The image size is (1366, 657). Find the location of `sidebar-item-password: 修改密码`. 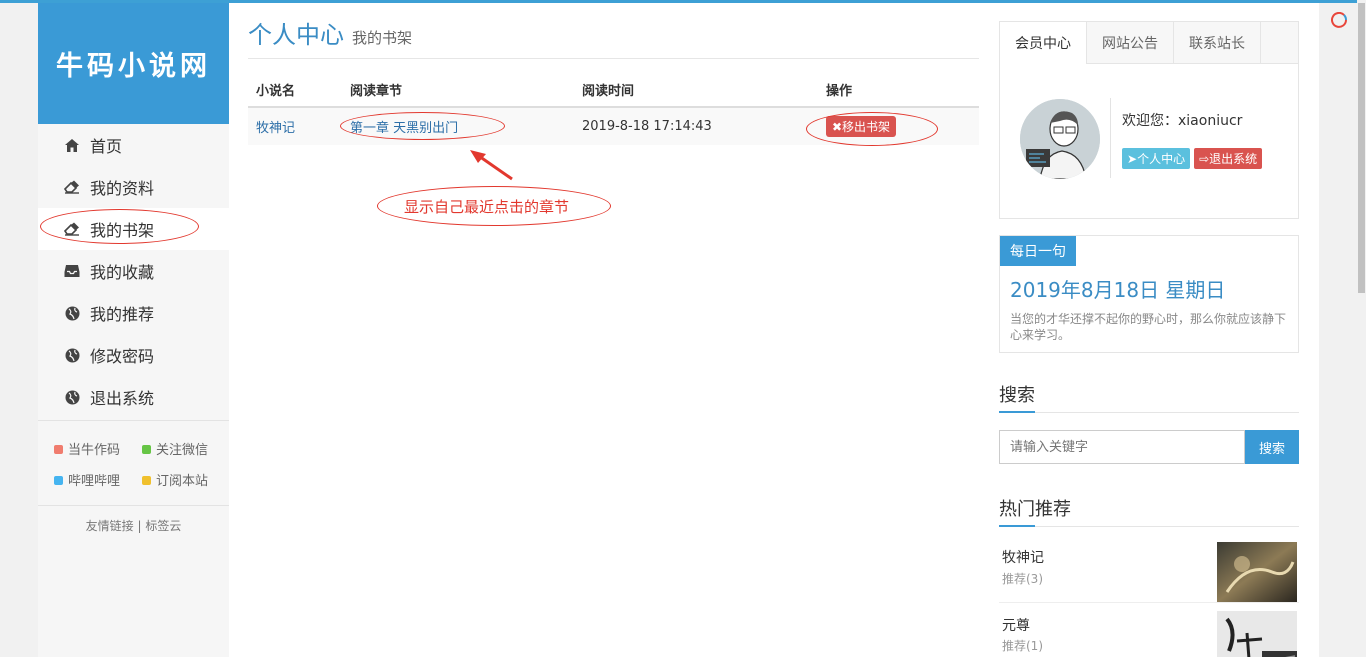

sidebar-item-password: 修改密码 is located at coordinates (133, 355).